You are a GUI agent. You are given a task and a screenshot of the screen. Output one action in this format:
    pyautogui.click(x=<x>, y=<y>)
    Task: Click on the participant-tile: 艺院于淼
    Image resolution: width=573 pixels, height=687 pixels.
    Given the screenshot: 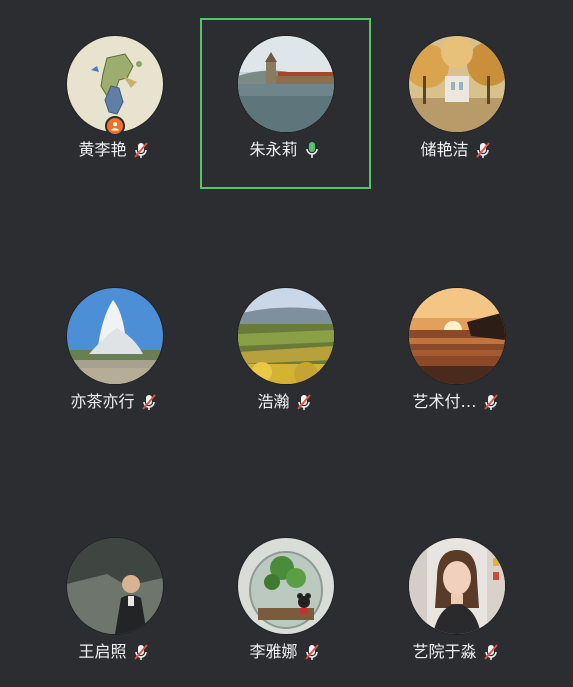 What is the action you would take?
    pyautogui.click(x=456, y=603)
    